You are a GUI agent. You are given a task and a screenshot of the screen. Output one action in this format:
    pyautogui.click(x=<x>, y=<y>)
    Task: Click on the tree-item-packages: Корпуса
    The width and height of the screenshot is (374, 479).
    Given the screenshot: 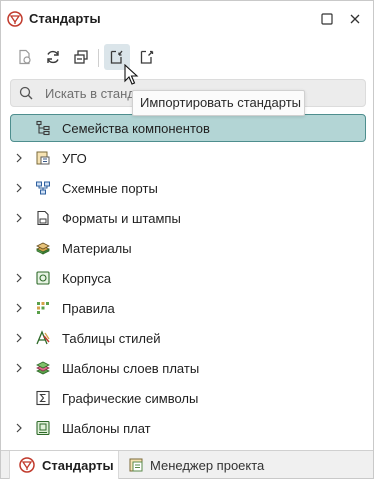 What is the action you would take?
    pyautogui.click(x=187, y=278)
    